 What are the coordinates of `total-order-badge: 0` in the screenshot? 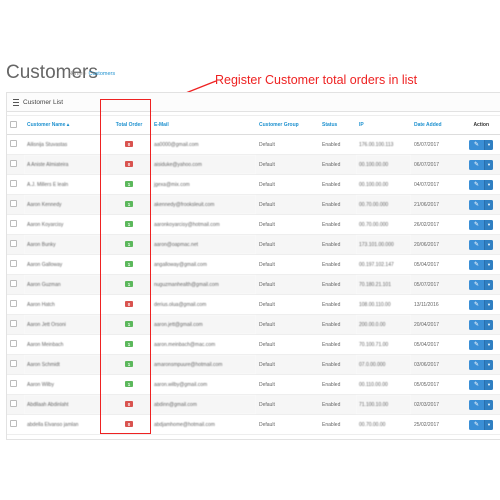 It's located at (129, 404).